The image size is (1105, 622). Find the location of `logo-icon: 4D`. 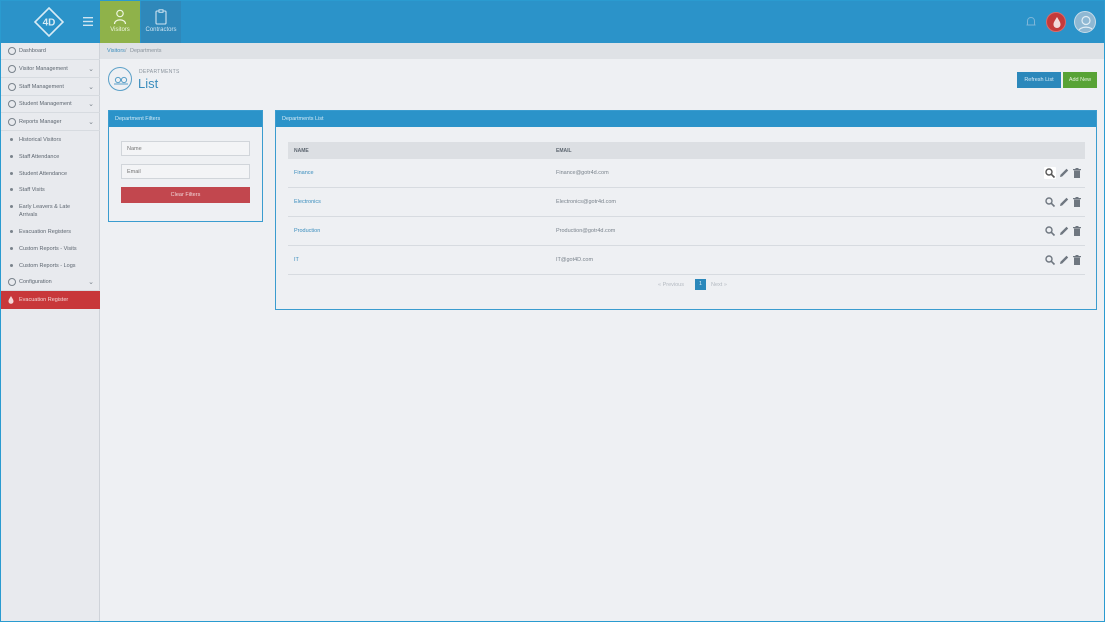

logo-icon: 4D is located at coordinates (49, 22).